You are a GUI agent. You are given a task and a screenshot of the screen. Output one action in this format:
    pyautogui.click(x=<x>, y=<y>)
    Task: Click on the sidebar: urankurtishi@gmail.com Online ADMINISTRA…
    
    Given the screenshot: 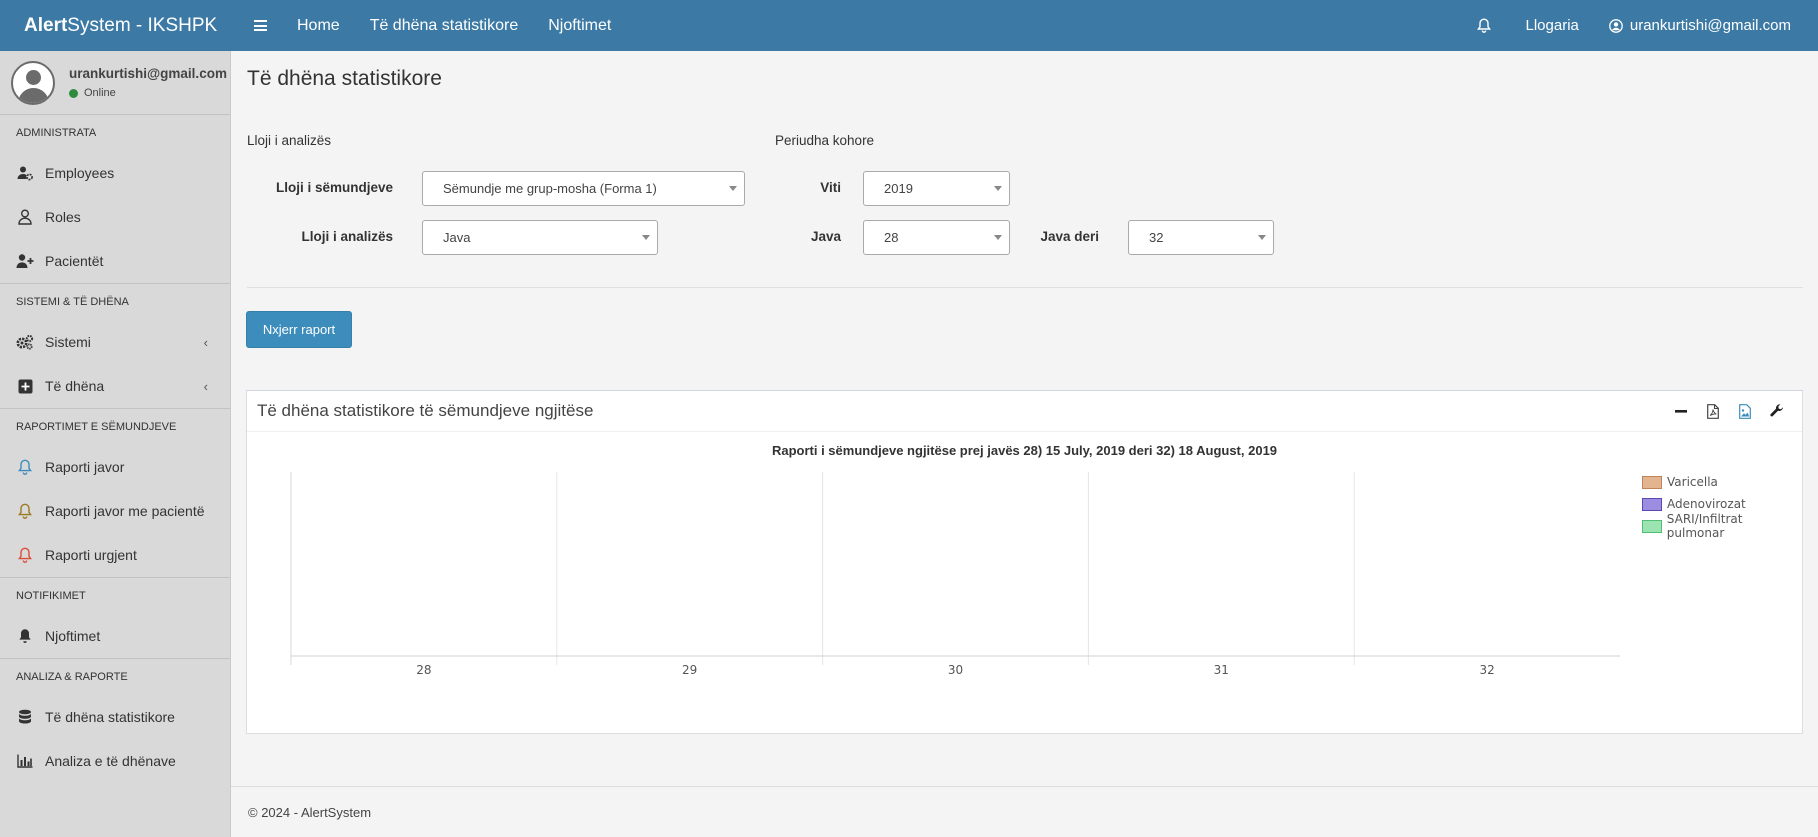 What is the action you would take?
    pyautogui.click(x=115, y=444)
    